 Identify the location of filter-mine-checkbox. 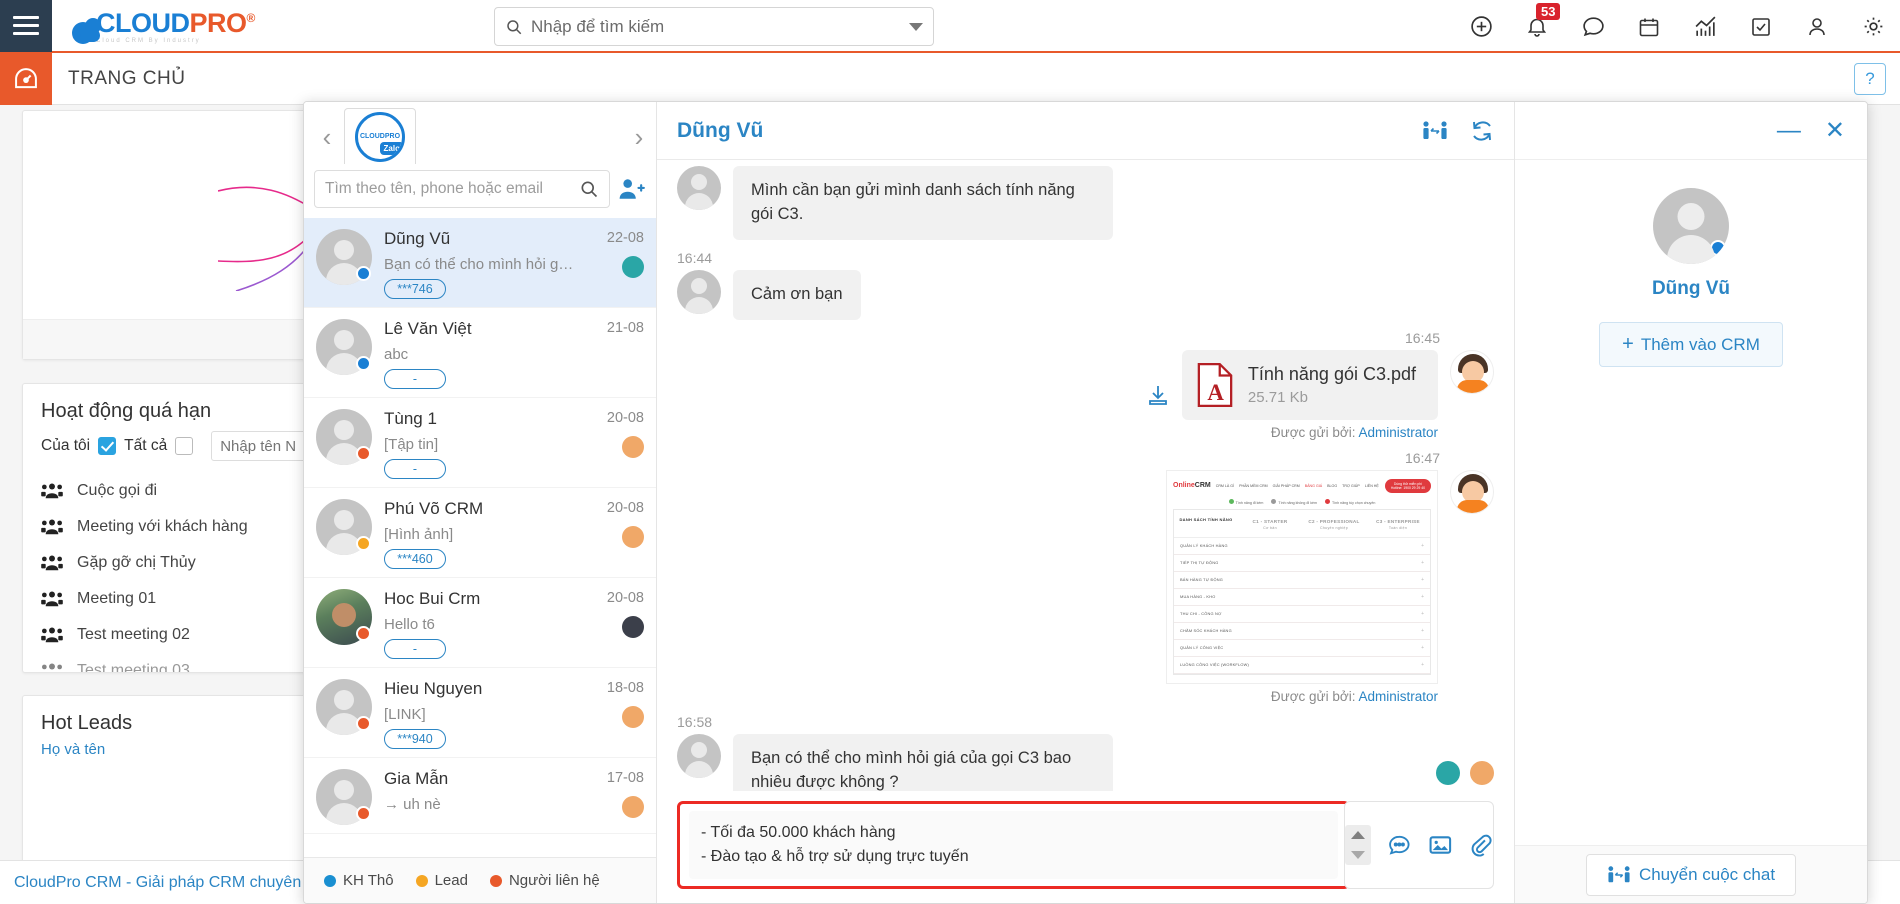
(107, 446).